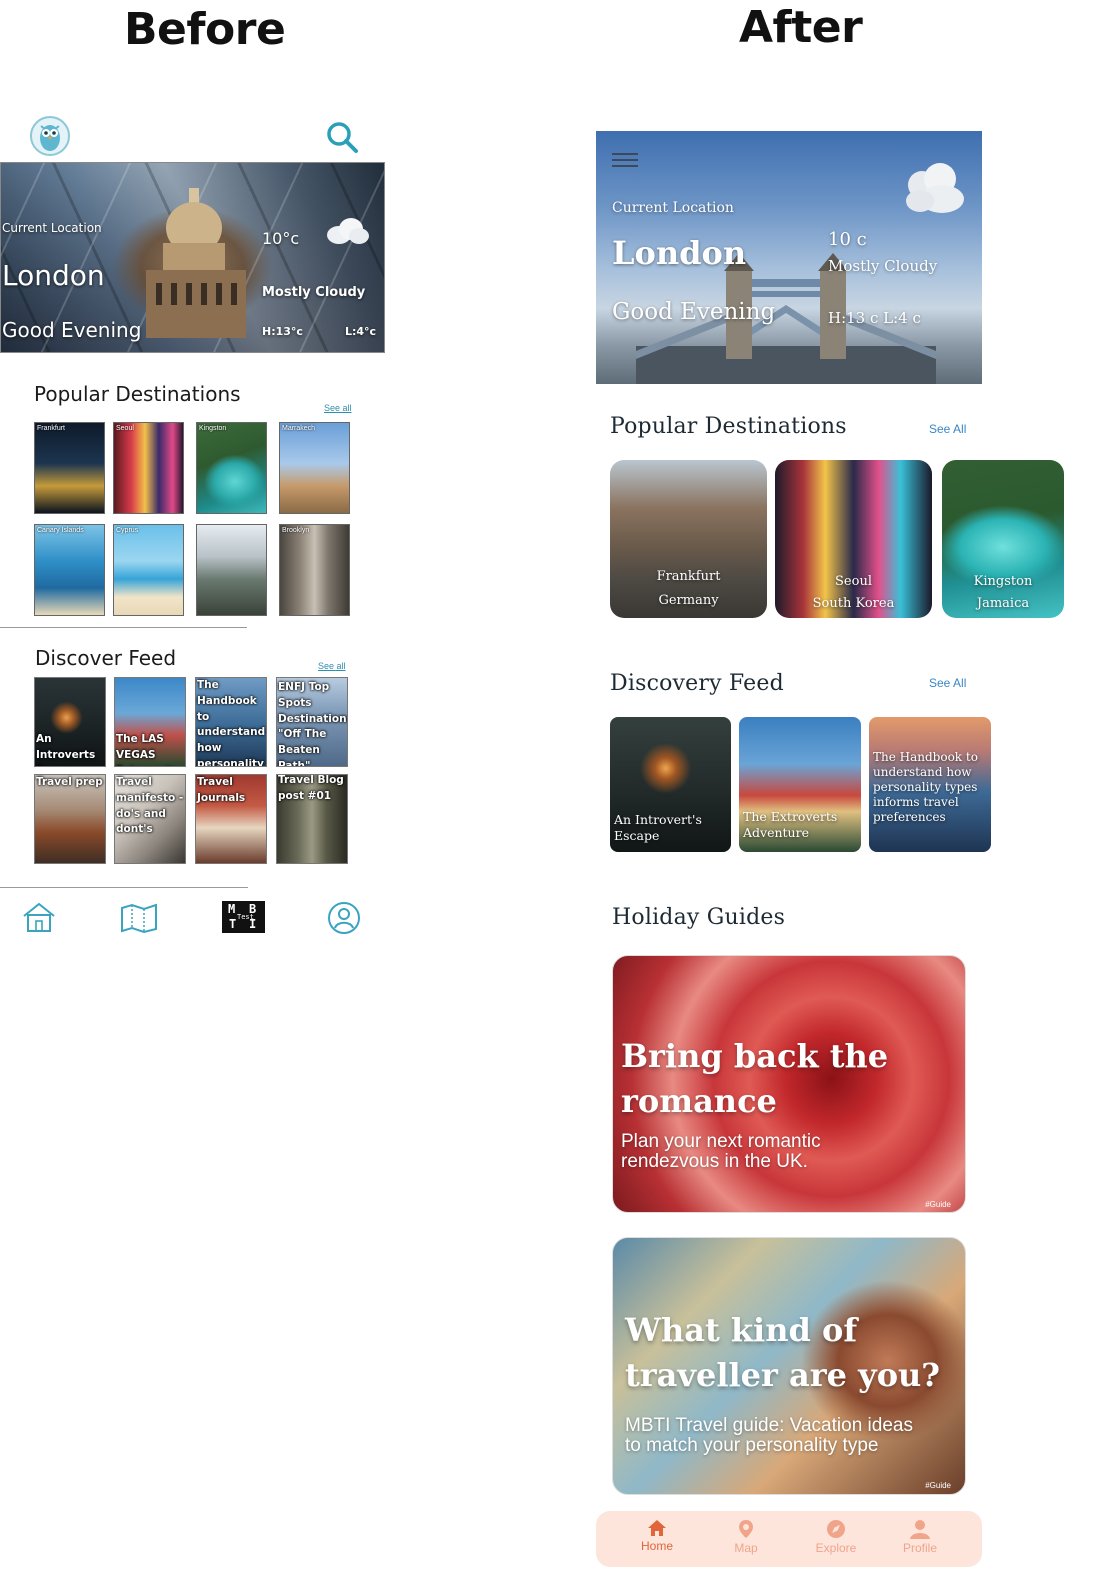  What do you see at coordinates (338, 408) in the screenshot?
I see `popular-see-all-link: See all` at bounding box center [338, 408].